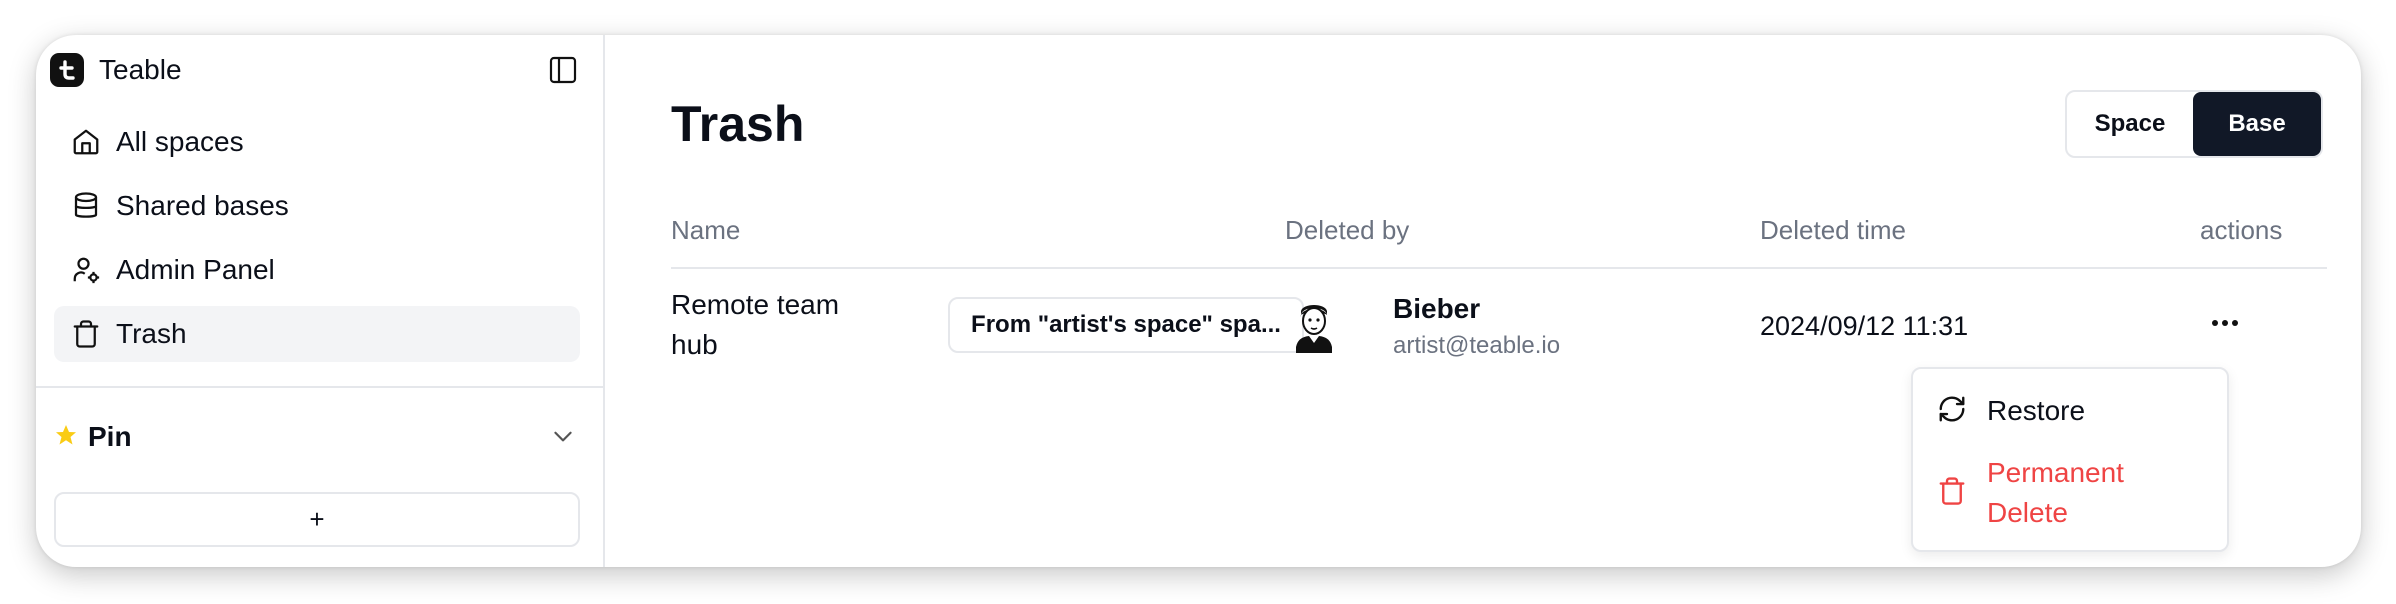 Image resolution: width=2396 pixels, height=604 pixels. I want to click on restore-menu-item: Restore, so click(2011, 411).